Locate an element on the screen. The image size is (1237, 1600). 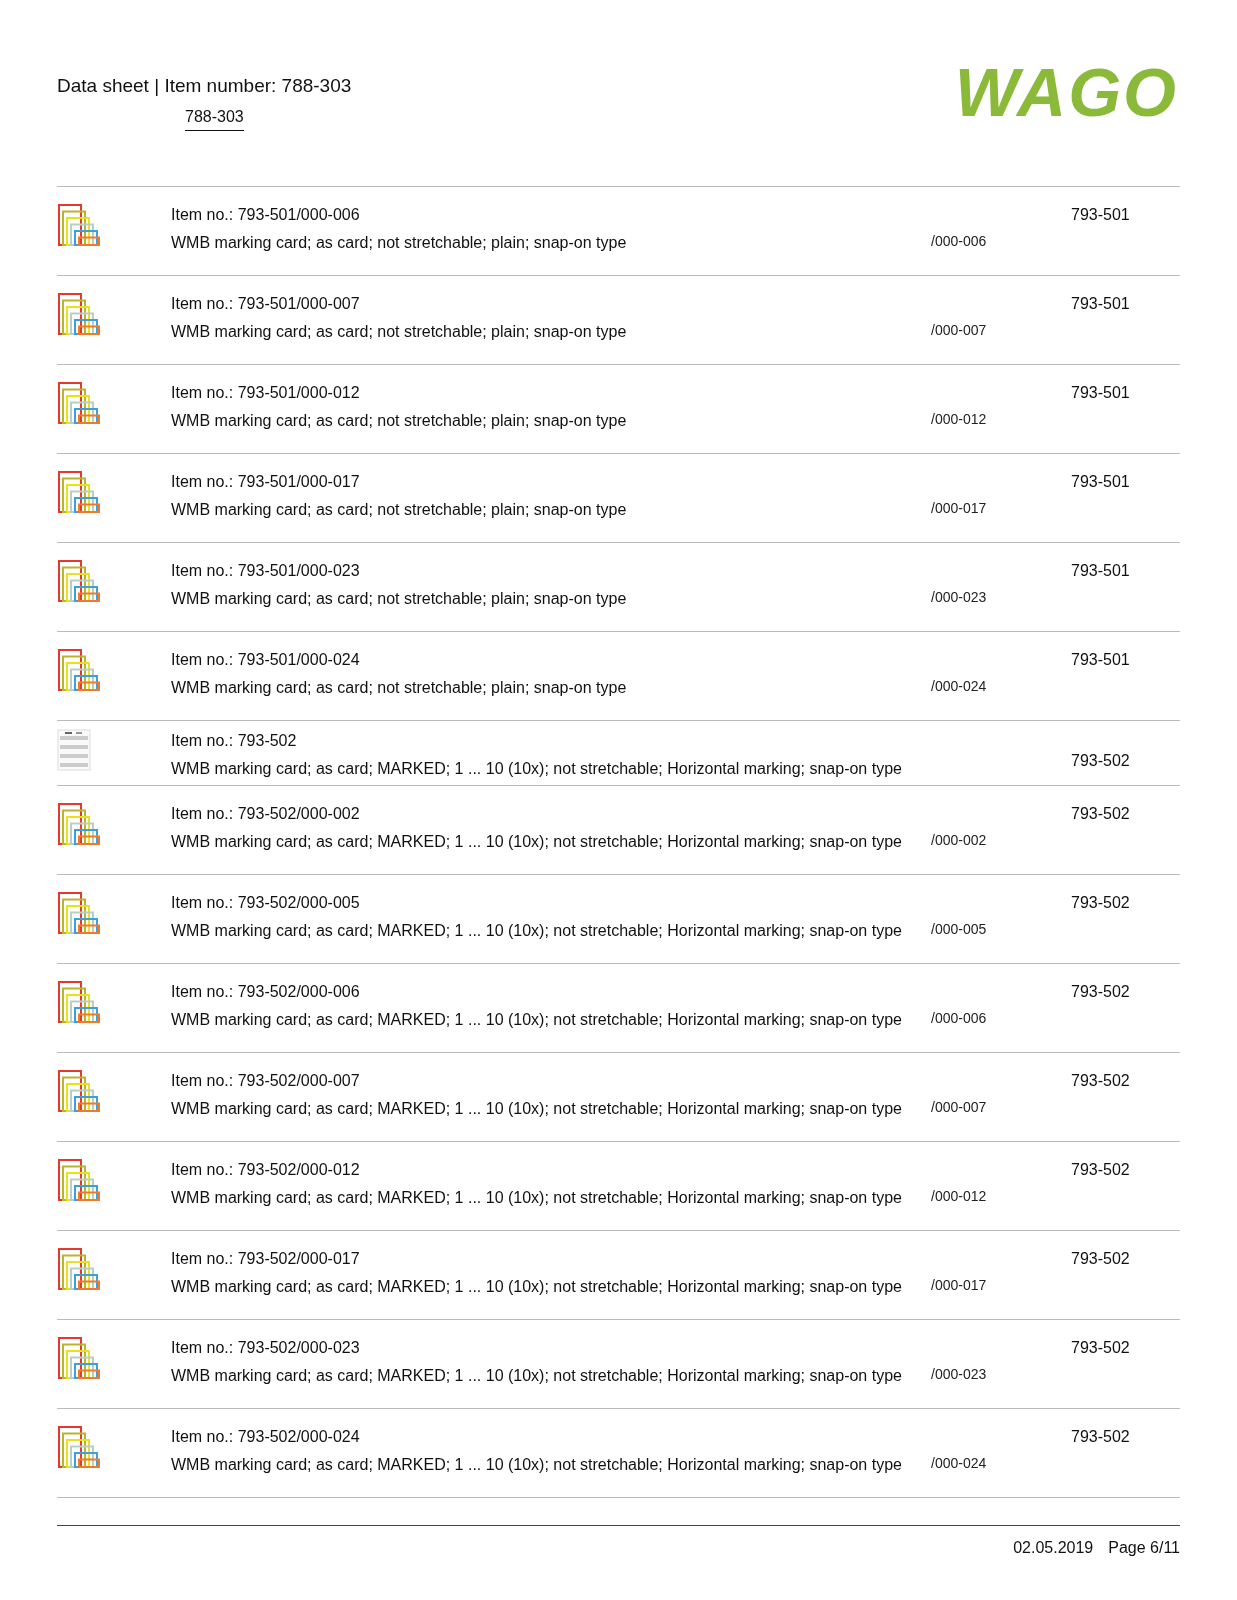
item-number: Item no.: 793-502/000-012 is located at coordinates (265, 1170).